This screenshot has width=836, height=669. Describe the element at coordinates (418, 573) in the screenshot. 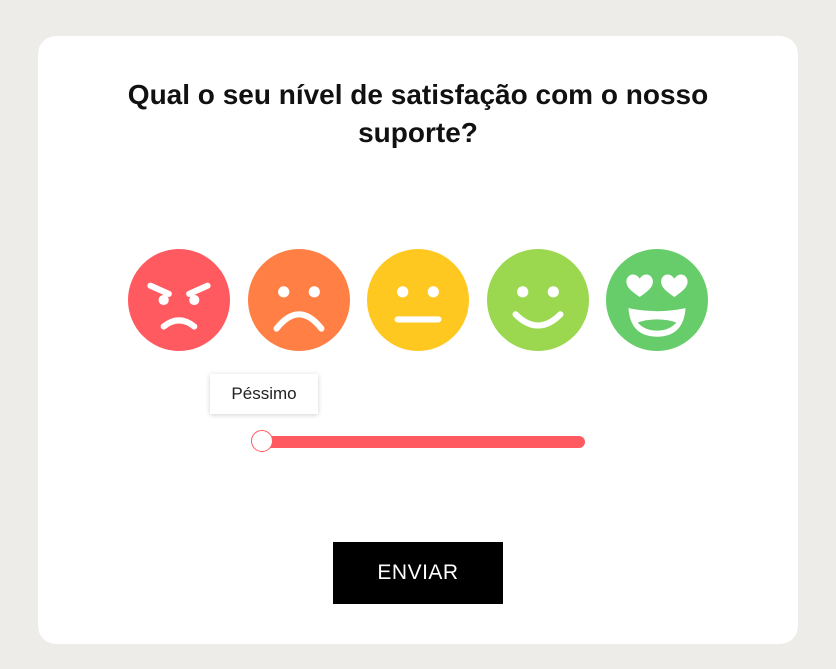

I see `submit-button: ENVIAR` at that location.